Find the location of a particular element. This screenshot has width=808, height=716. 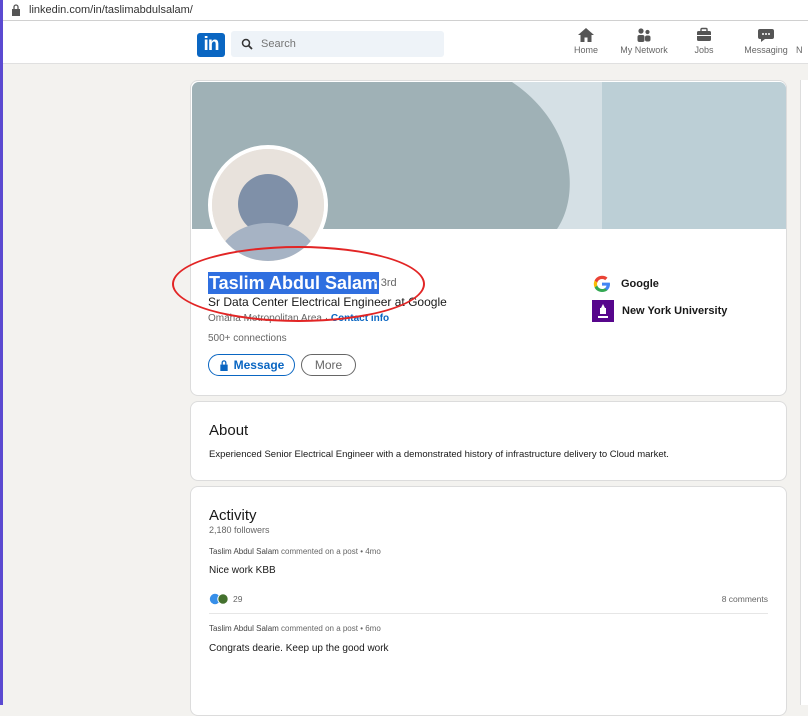

nav-home: Home is located at coordinates (586, 41).